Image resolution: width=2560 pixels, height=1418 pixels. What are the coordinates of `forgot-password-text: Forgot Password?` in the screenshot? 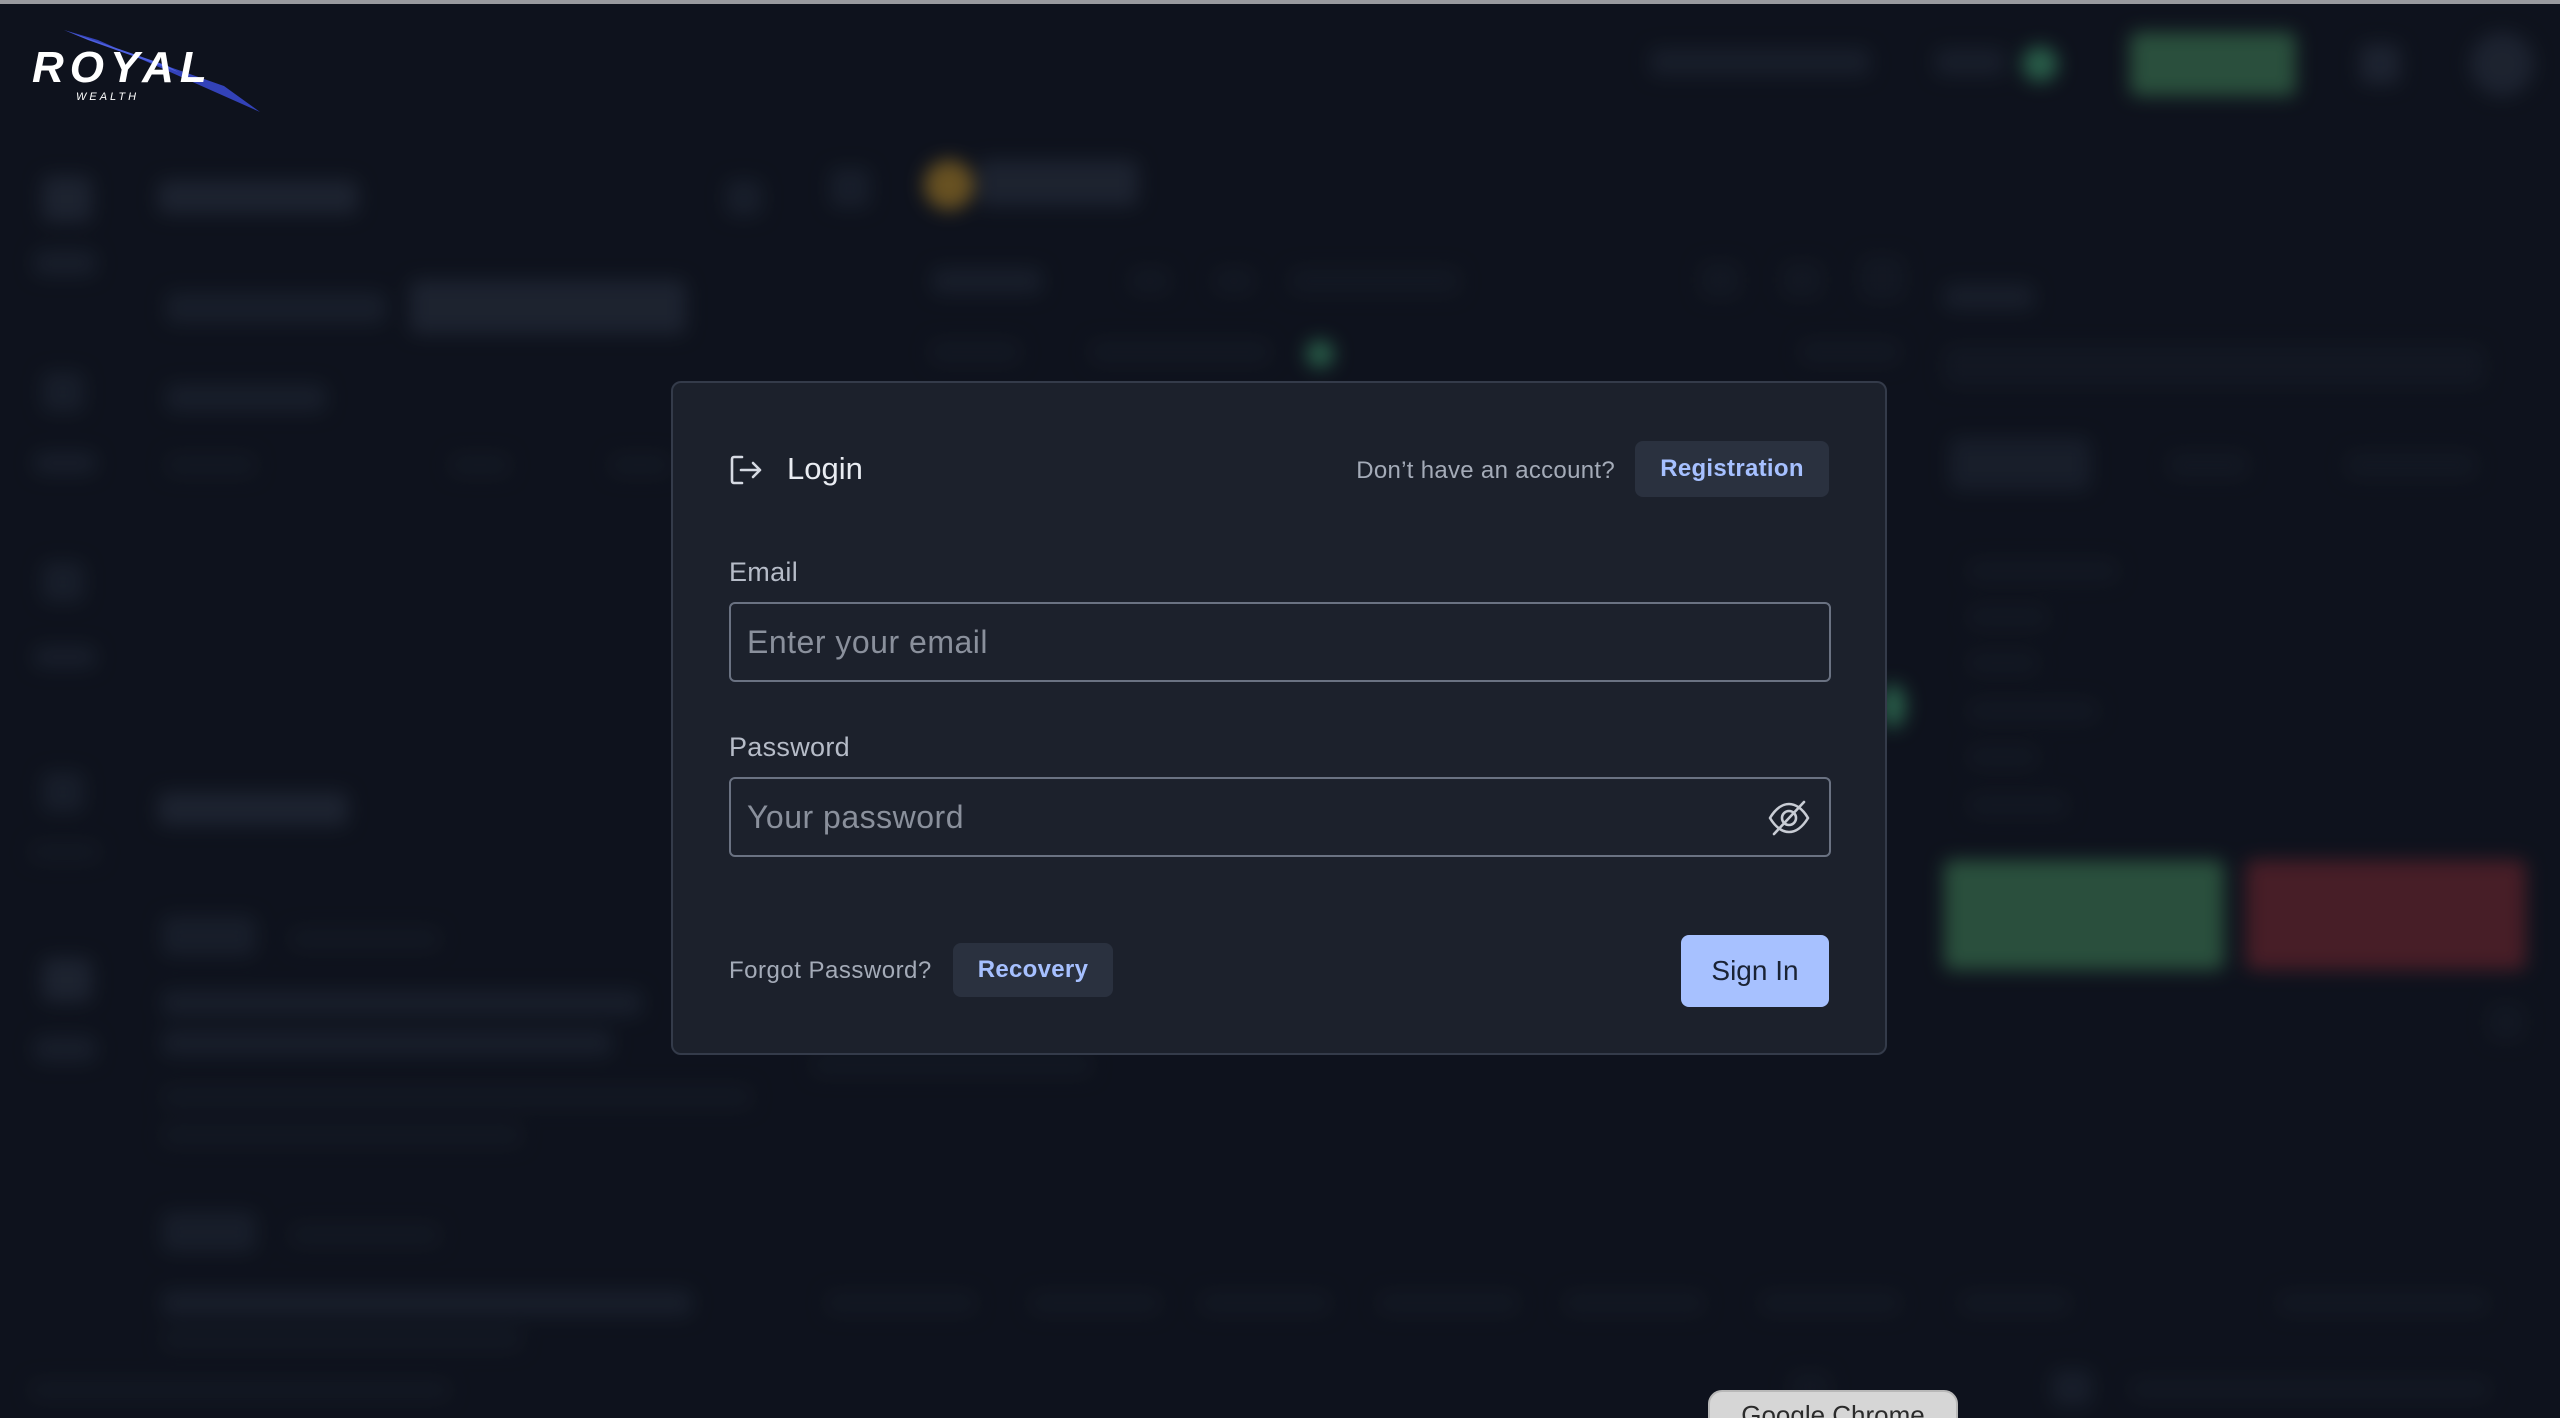 It's located at (830, 970).